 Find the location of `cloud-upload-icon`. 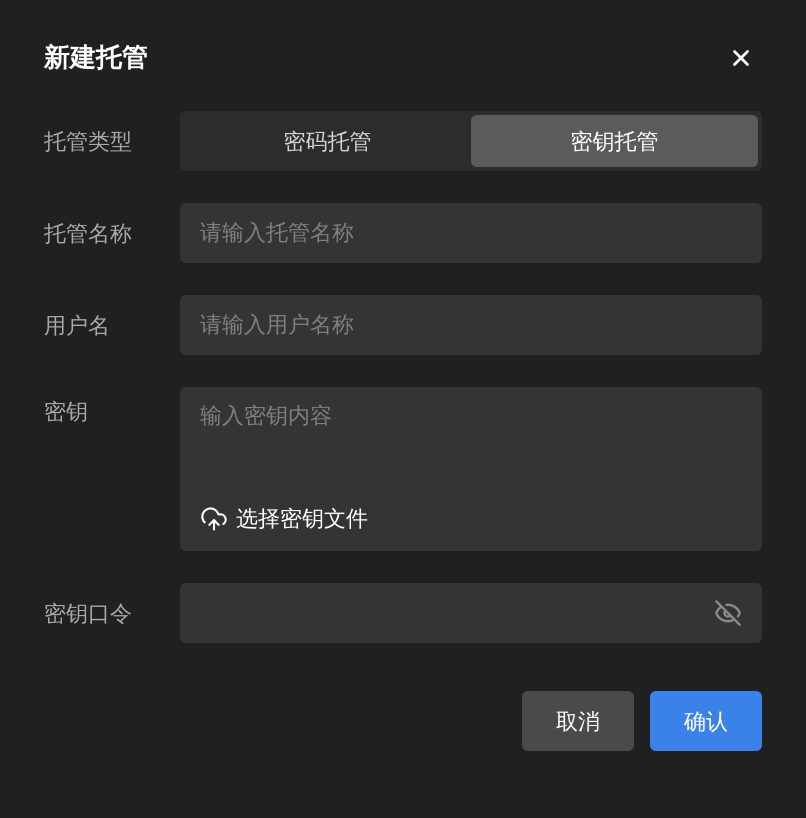

cloud-upload-icon is located at coordinates (214, 518).